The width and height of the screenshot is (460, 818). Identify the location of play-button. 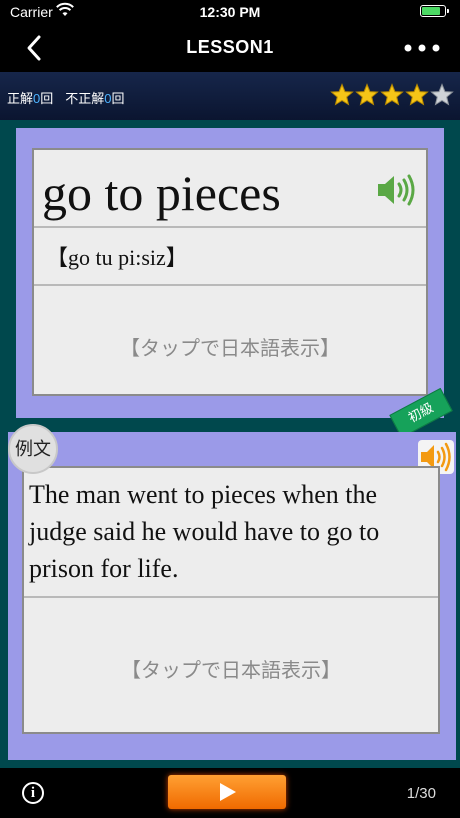
(227, 792).